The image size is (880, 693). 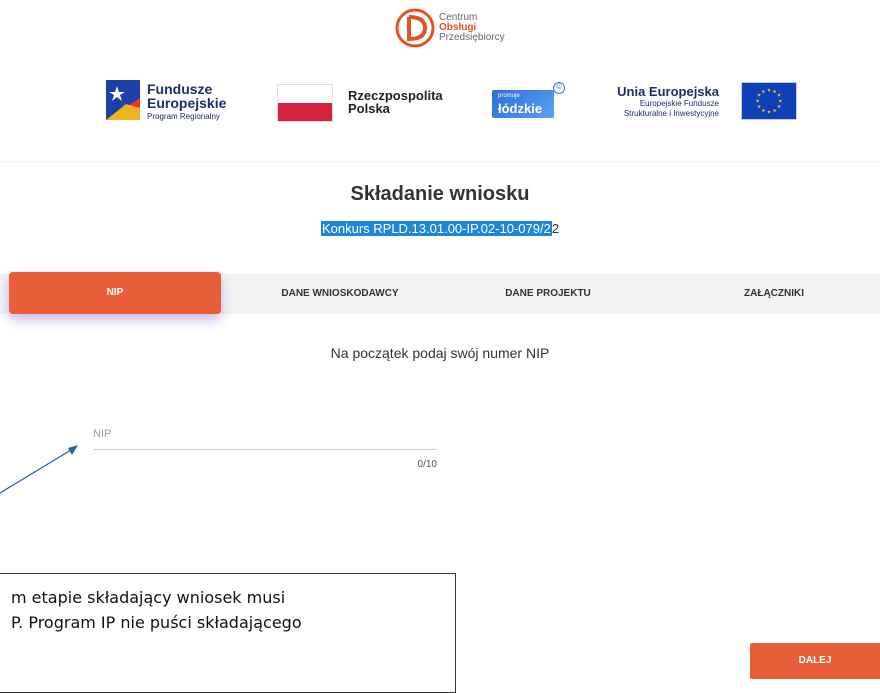 I want to click on poland-flag-icon, so click(x=305, y=103).